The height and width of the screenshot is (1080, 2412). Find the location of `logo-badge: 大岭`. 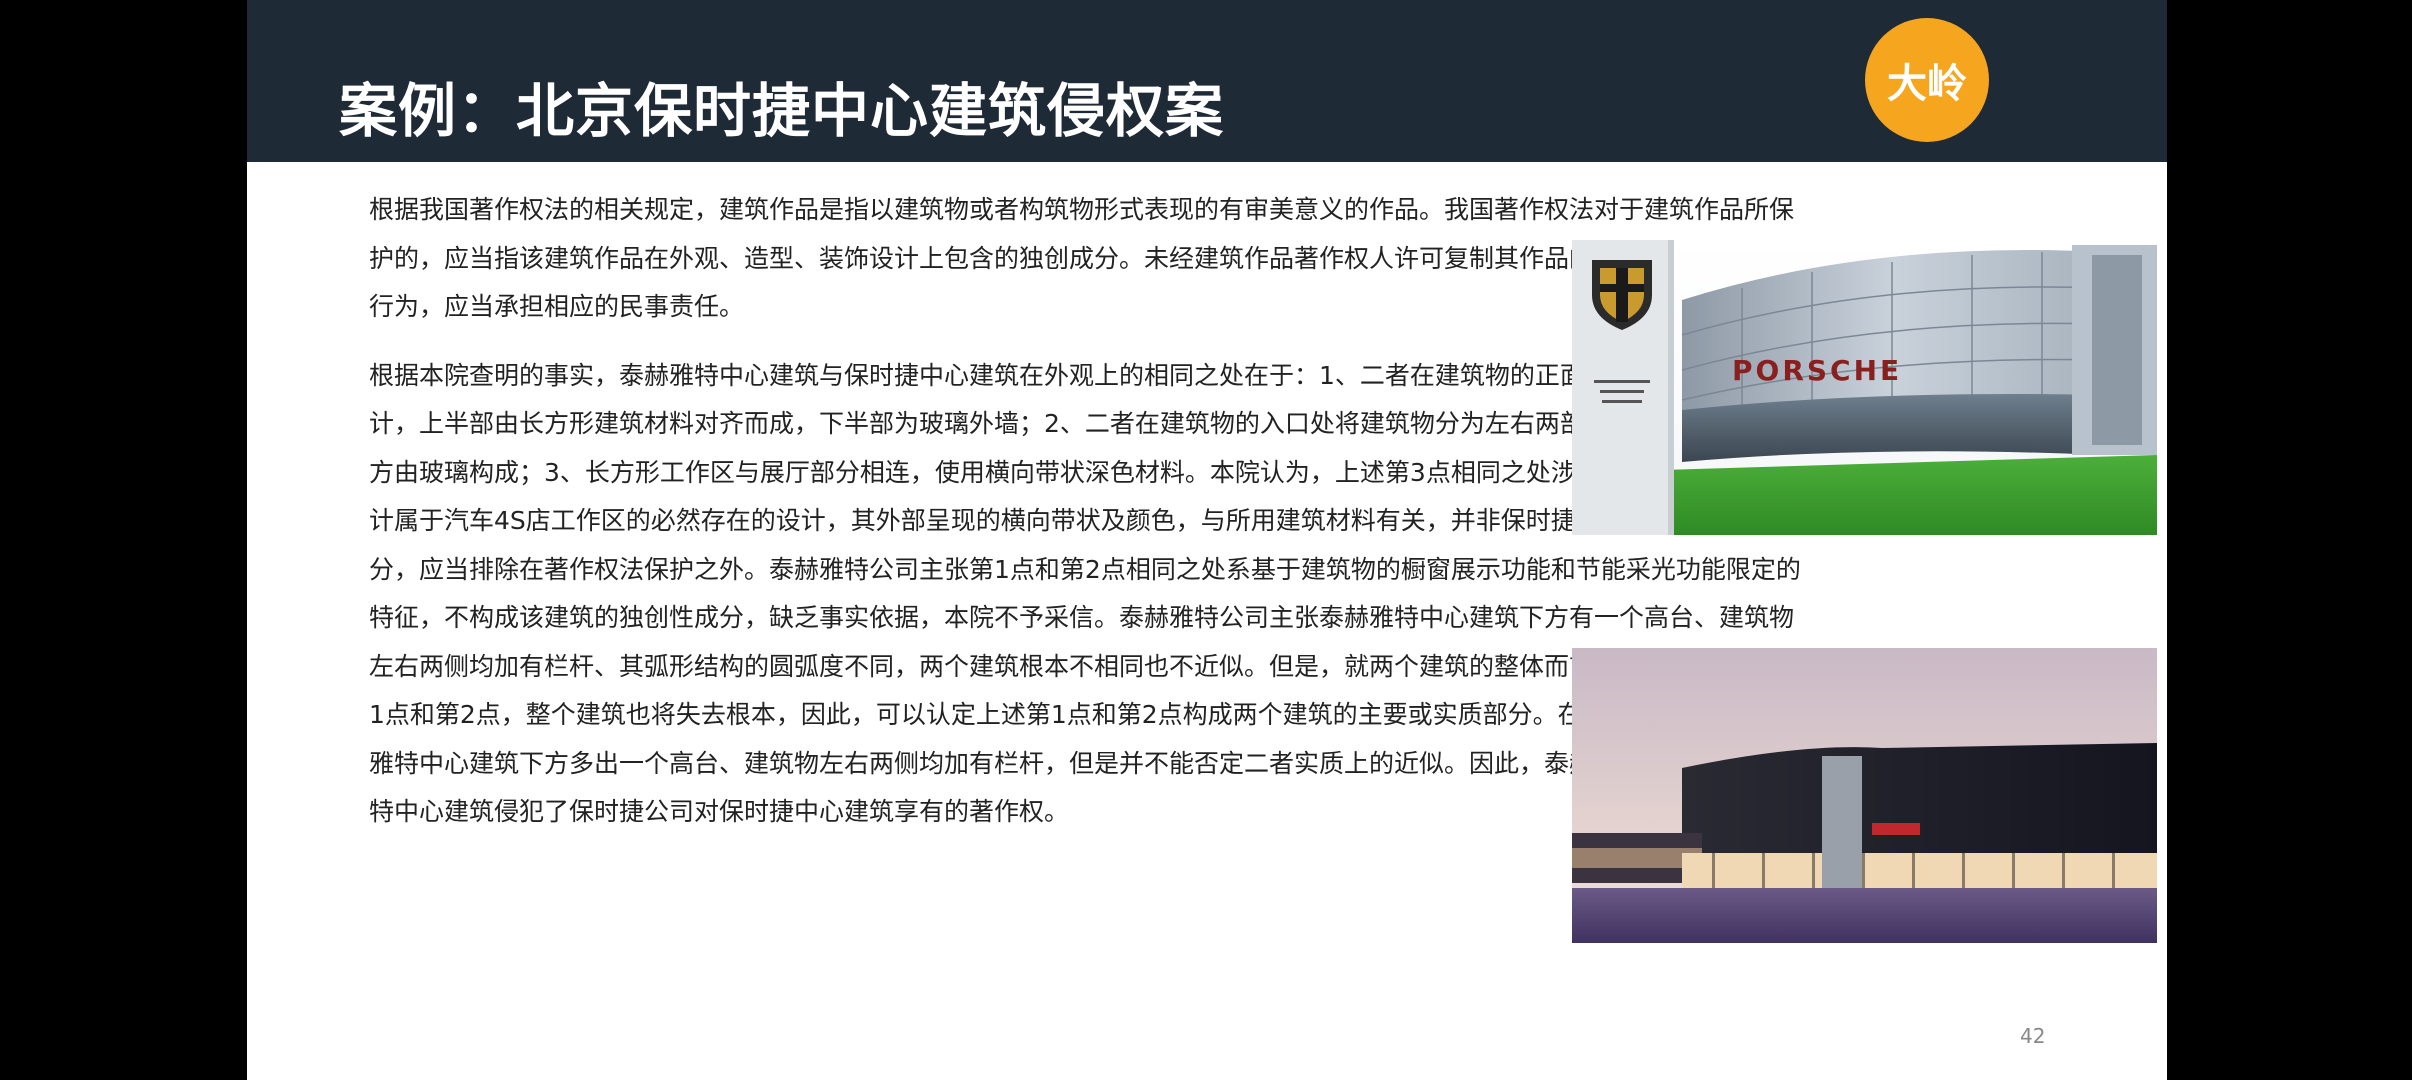

logo-badge: 大岭 is located at coordinates (1927, 80).